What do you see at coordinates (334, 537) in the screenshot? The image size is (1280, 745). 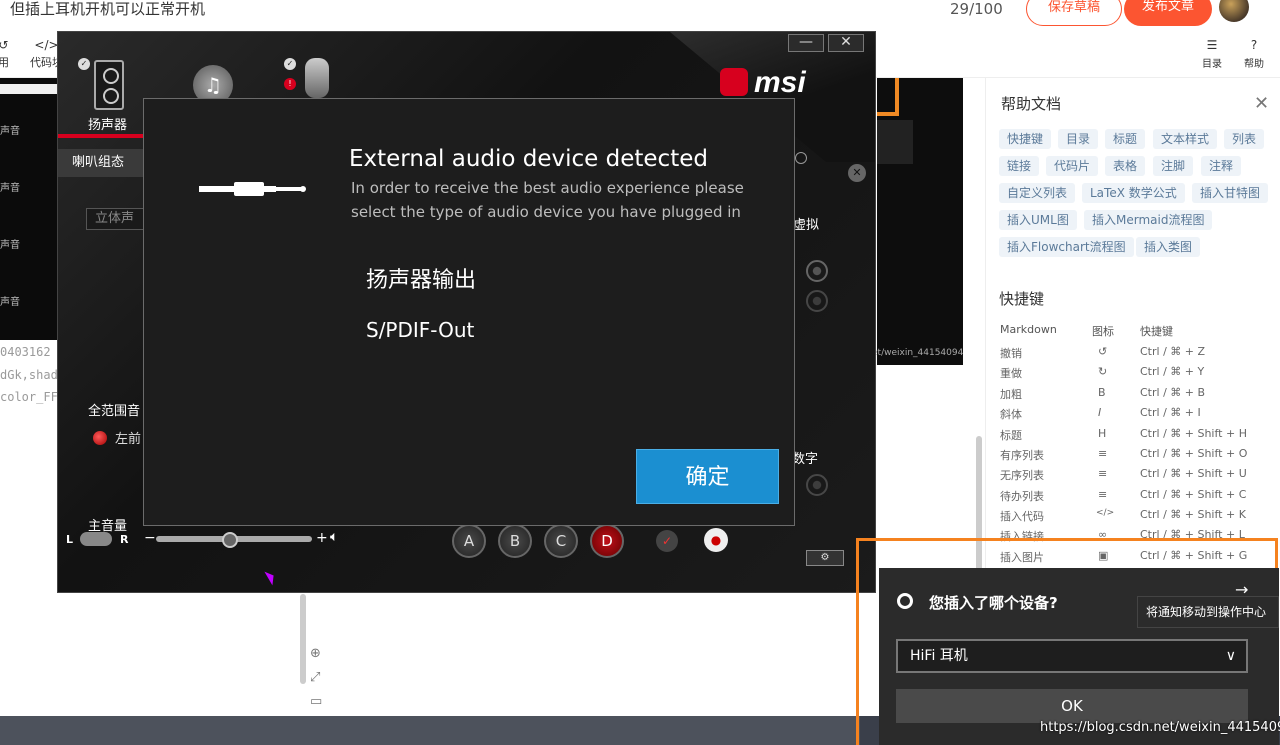 I see `volume-speaker-icon: 🔈︎` at bounding box center [334, 537].